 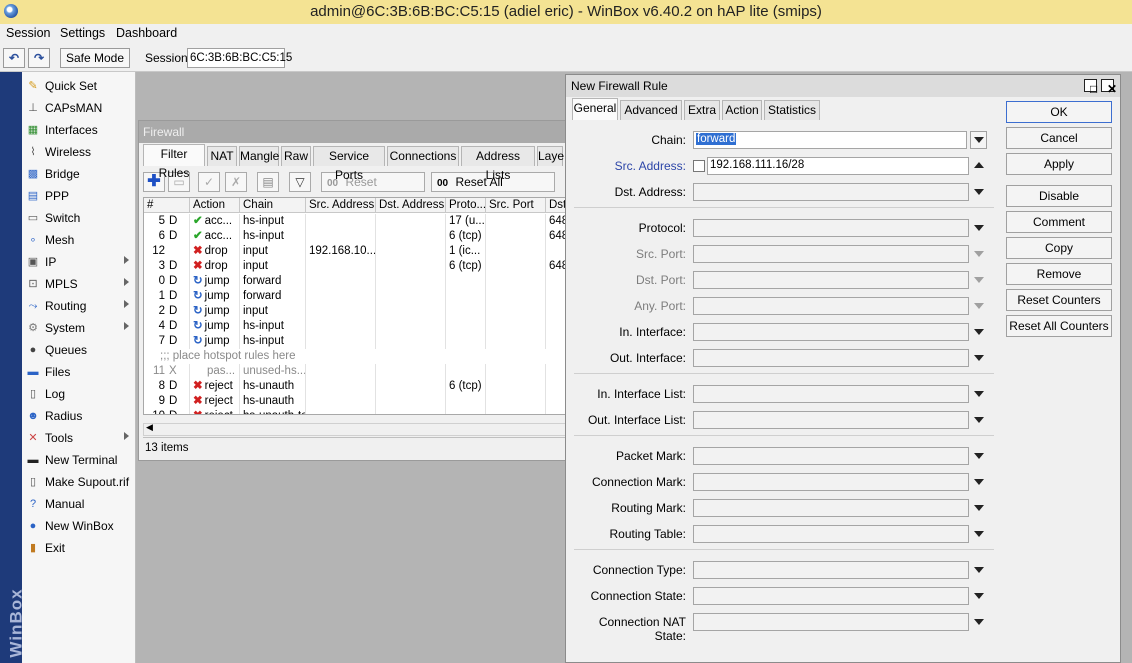 I want to click on remove-button: Remove, so click(x=1059, y=274).